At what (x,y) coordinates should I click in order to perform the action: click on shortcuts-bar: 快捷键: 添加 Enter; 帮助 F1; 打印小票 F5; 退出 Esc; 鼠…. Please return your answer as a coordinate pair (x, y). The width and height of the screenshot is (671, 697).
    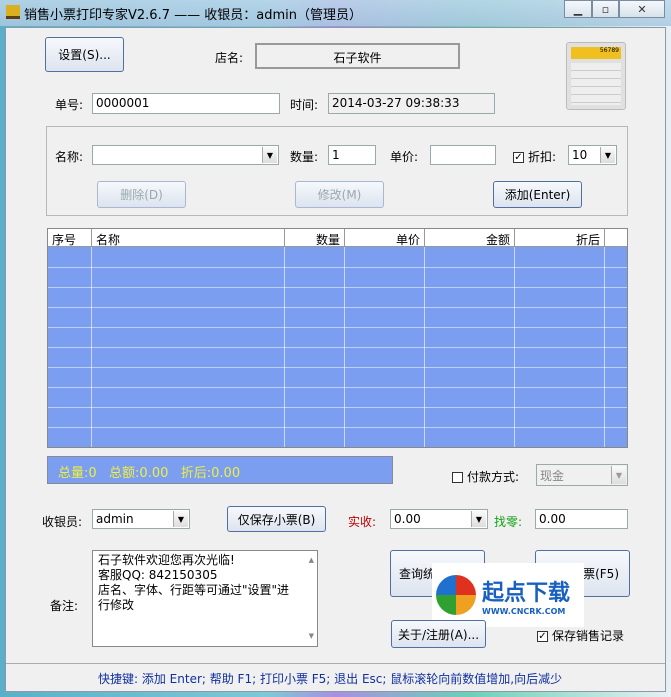
    Looking at the image, I should click on (335, 677).